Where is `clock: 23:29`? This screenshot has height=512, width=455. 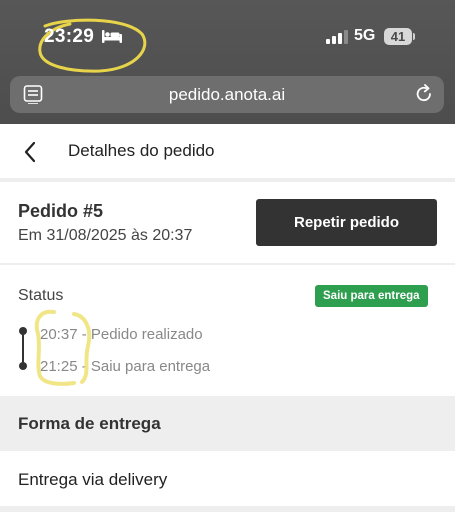 clock: 23:29 is located at coordinates (69, 36).